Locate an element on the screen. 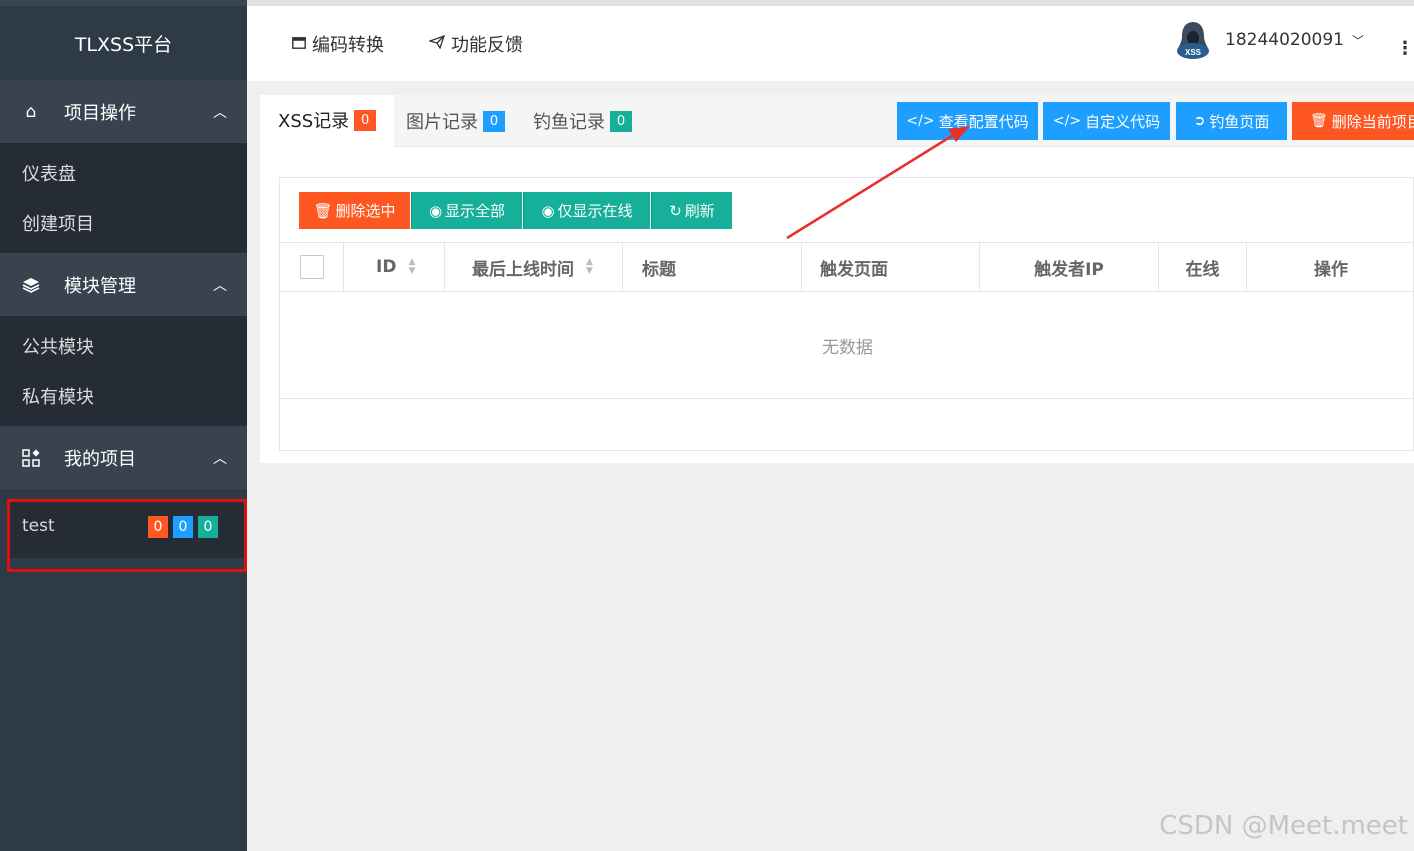 This screenshot has height=851, width=1414. nav-group-my-projects: 我的项目 ︿ is located at coordinates (123, 457).